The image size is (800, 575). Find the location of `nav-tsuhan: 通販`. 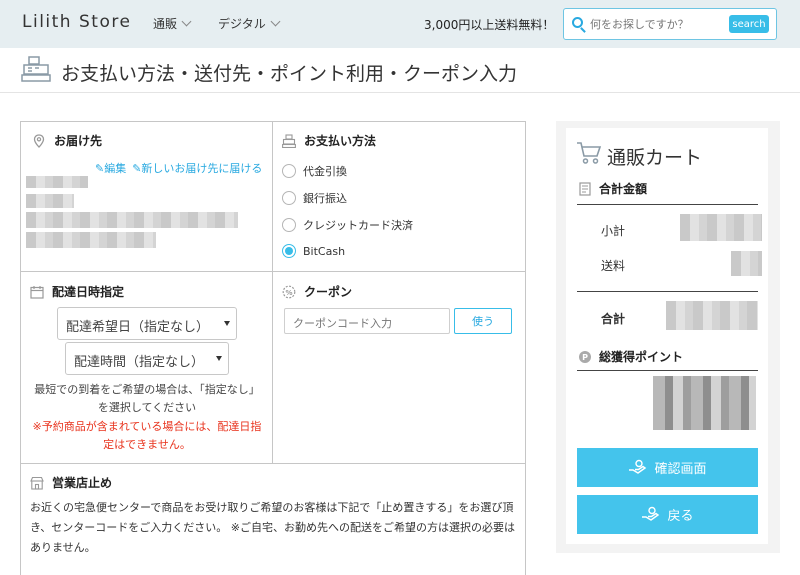

nav-tsuhan: 通販 is located at coordinates (172, 23).